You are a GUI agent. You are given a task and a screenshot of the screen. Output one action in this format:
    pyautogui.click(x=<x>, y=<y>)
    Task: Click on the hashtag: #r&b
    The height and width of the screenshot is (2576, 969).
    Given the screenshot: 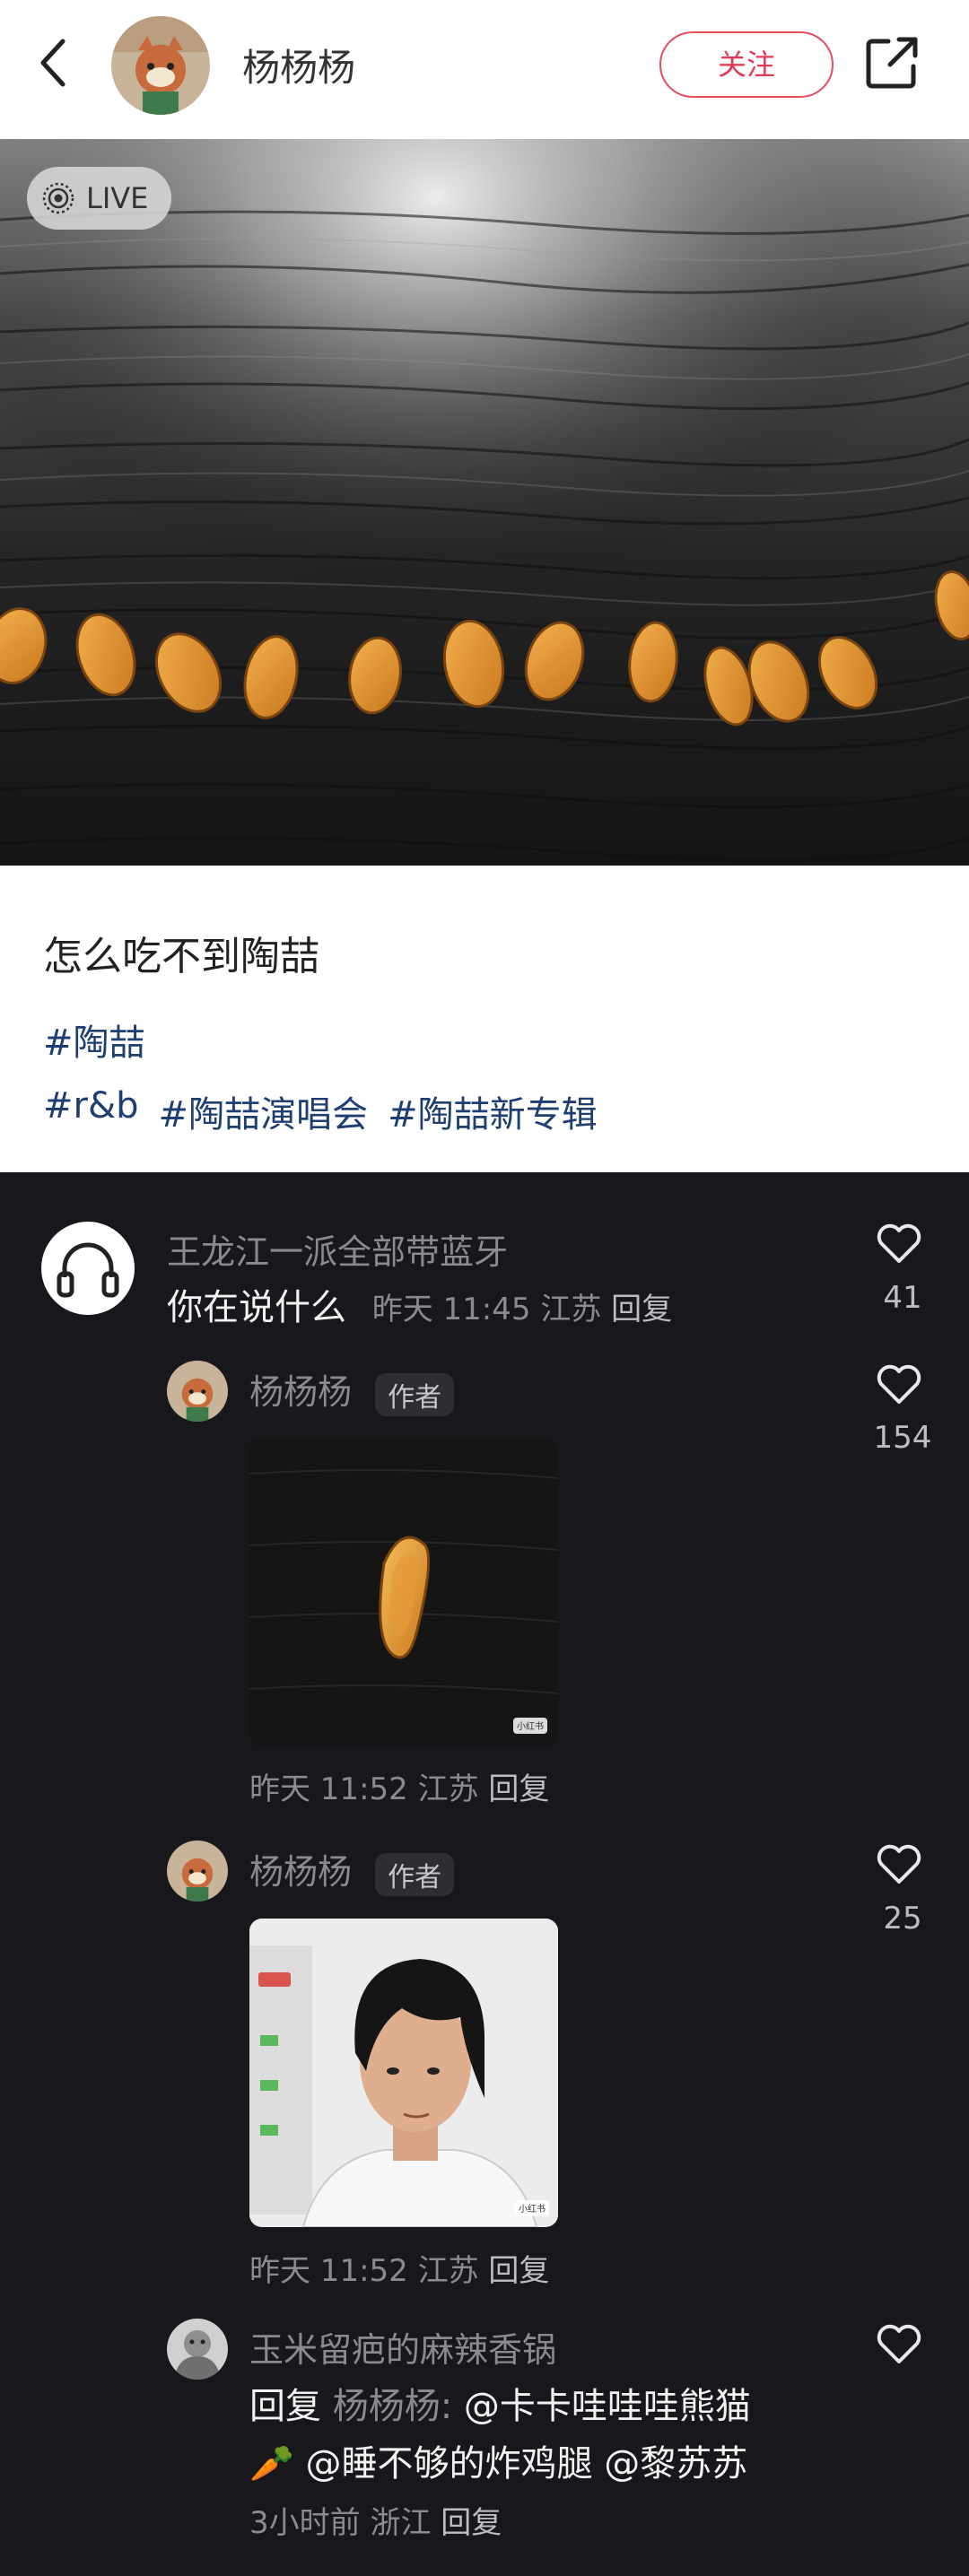 What is the action you would take?
    pyautogui.click(x=91, y=1111)
    